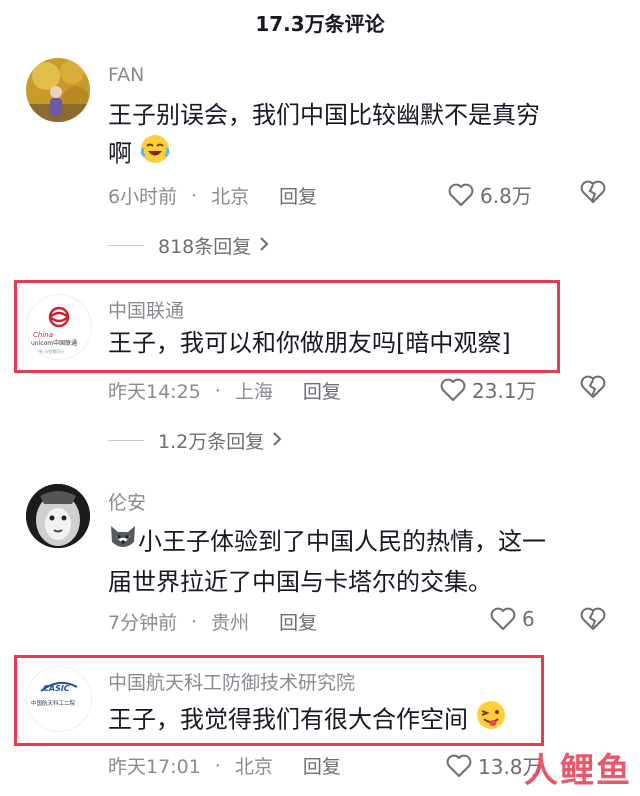 This screenshot has width=640, height=796. What do you see at coordinates (288, 719) in the screenshot?
I see `comment-text-fragment: 王子，我觉得我们有很大合作空间` at bounding box center [288, 719].